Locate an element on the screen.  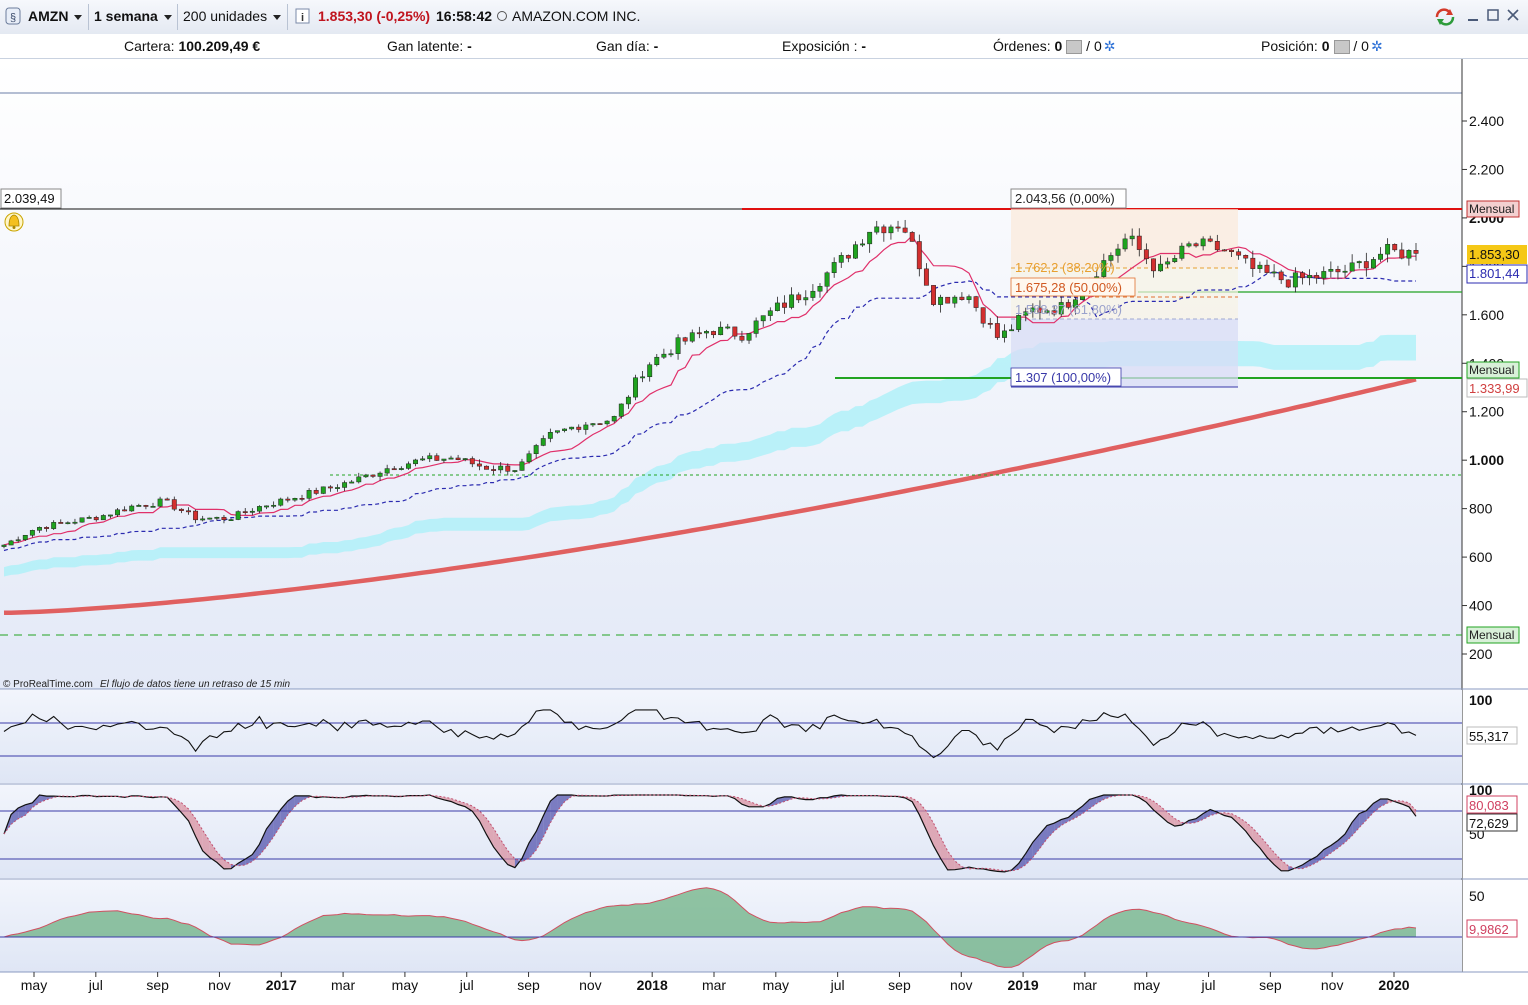
orders-field: Órdenes: 0 / 0✲ is located at coordinates (1054, 46).